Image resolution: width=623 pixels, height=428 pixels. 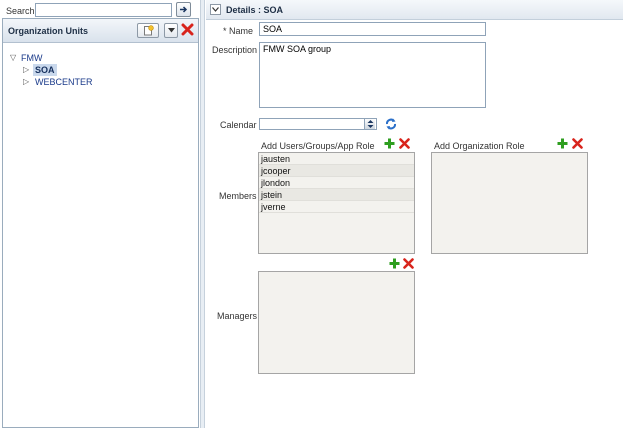 What do you see at coordinates (336, 183) in the screenshot?
I see `list-item: jlondon` at bounding box center [336, 183].